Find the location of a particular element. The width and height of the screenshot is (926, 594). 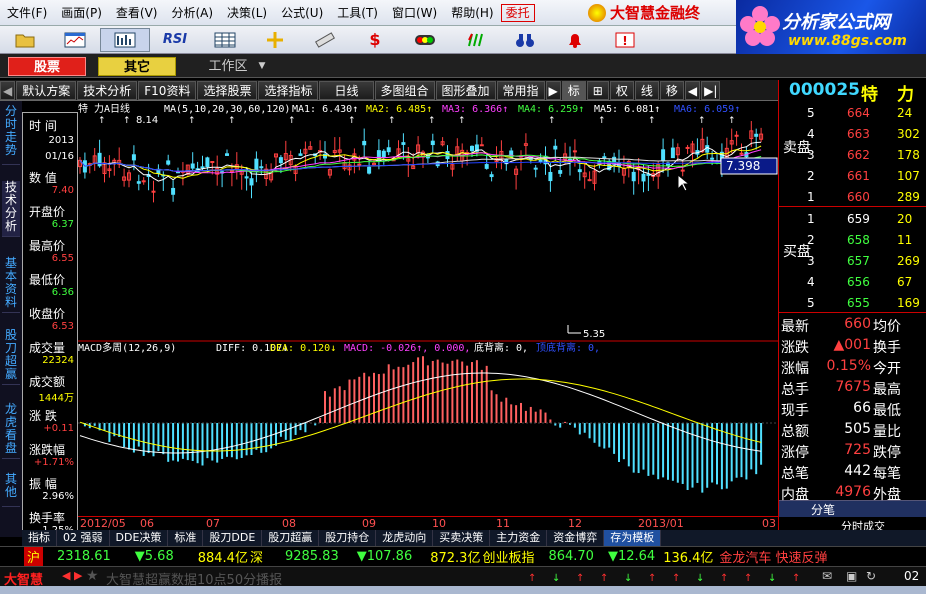

dollar-icon: $ is located at coordinates (375, 40).